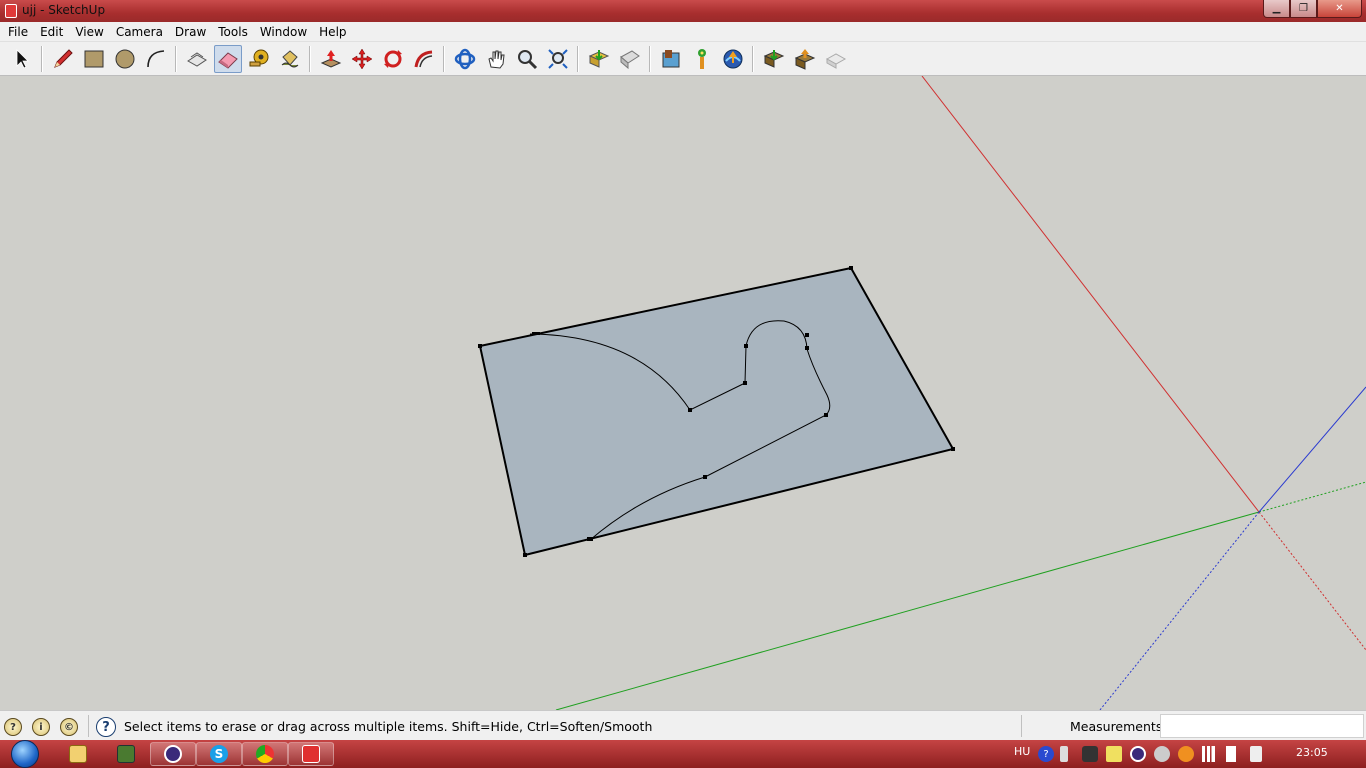 The image size is (1366, 768). What do you see at coordinates (190, 32) in the screenshot?
I see `menu-draw: Draw` at bounding box center [190, 32].